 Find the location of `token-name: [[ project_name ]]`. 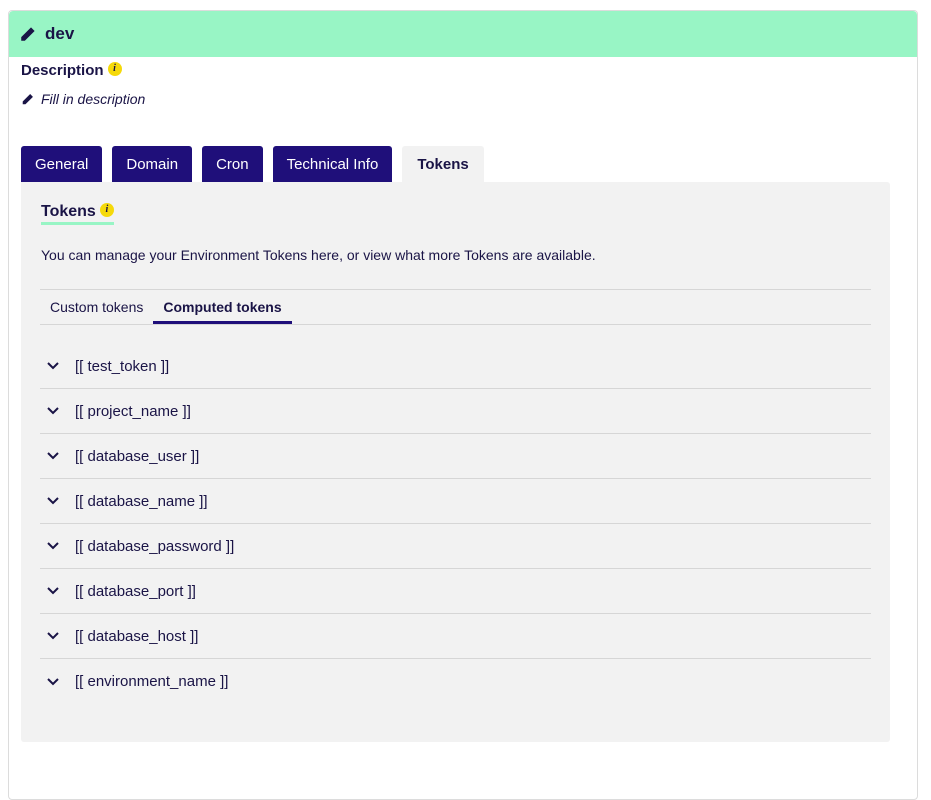

token-name: [[ project_name ]] is located at coordinates (133, 411).